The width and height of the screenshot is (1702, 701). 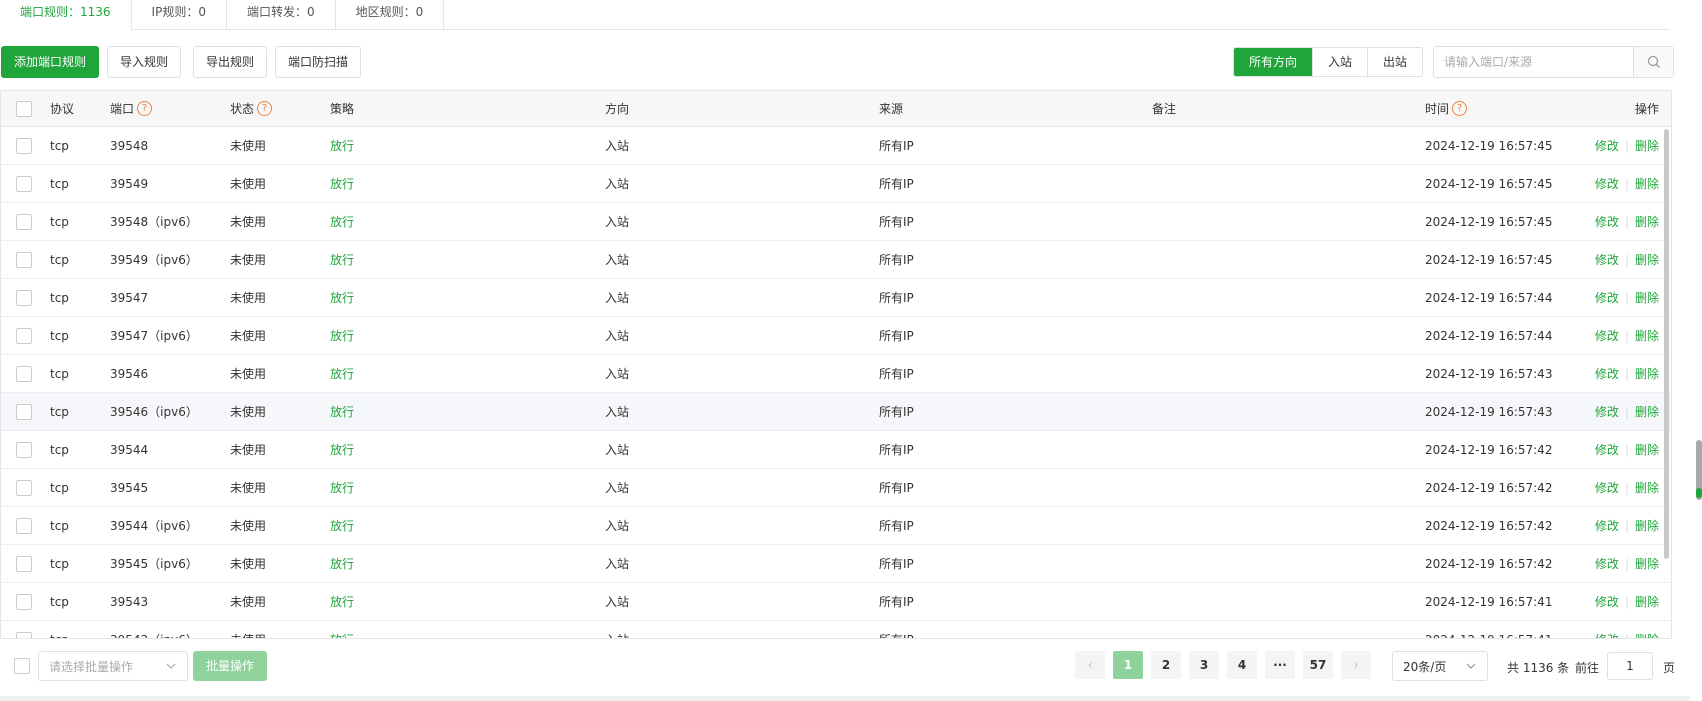 I want to click on page-2: 2, so click(x=1166, y=665).